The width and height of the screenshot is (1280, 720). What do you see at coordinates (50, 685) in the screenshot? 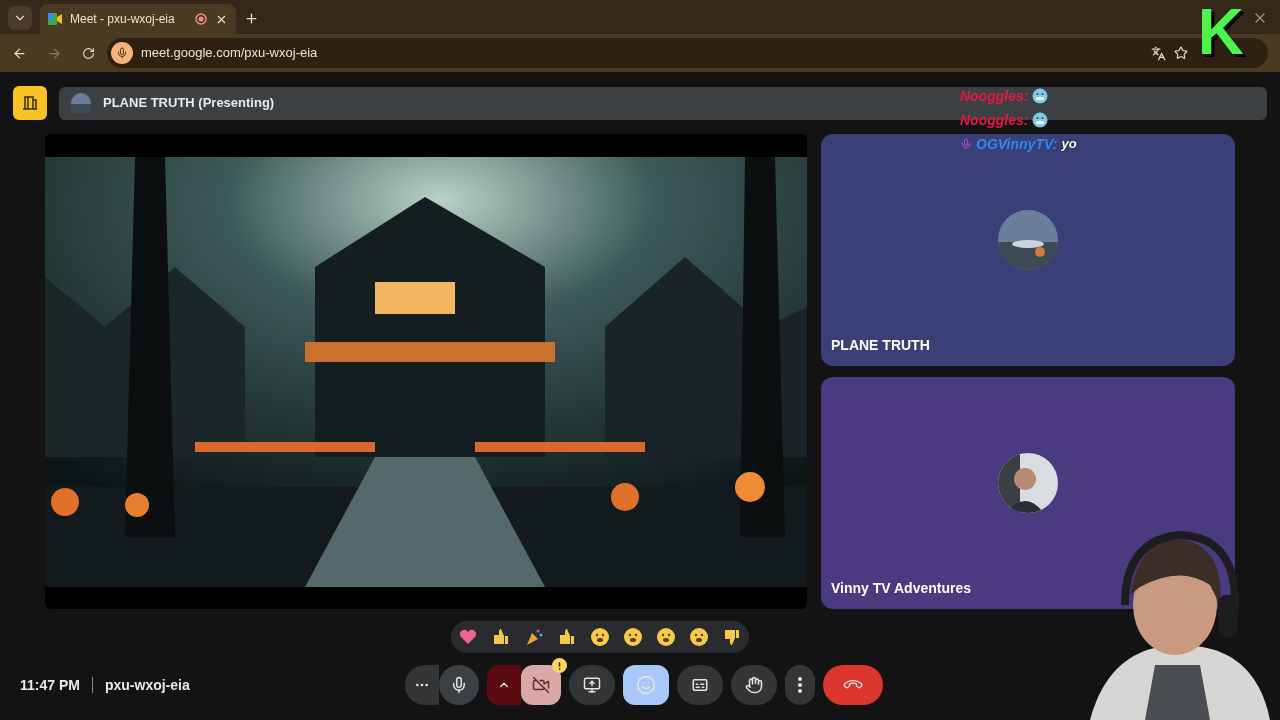
I see `clock-text: 11:47 PM` at bounding box center [50, 685].